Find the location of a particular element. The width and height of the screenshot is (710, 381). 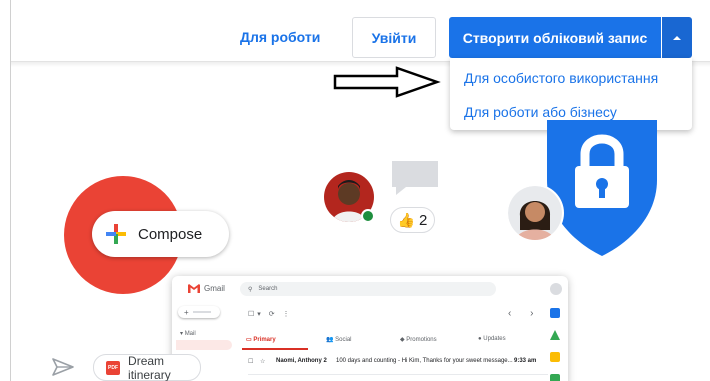

tab-primary: ▭ Primary is located at coordinates (261, 339).